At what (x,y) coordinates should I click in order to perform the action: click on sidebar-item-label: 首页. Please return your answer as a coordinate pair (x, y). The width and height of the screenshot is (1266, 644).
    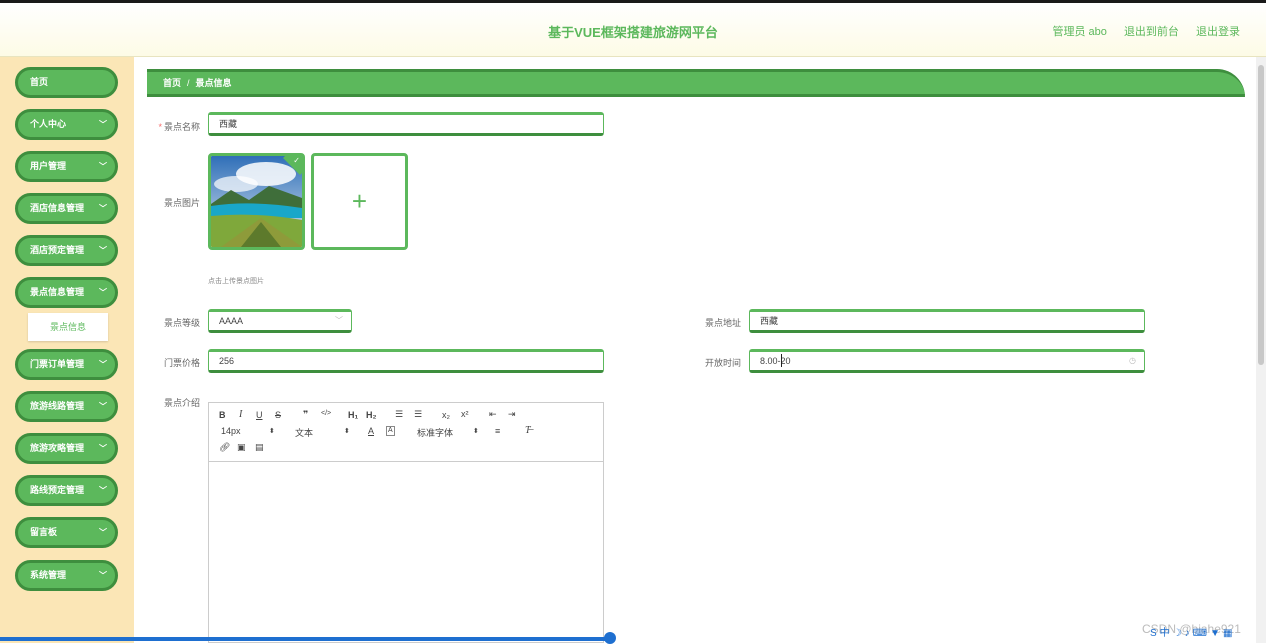
    Looking at the image, I should click on (39, 82).